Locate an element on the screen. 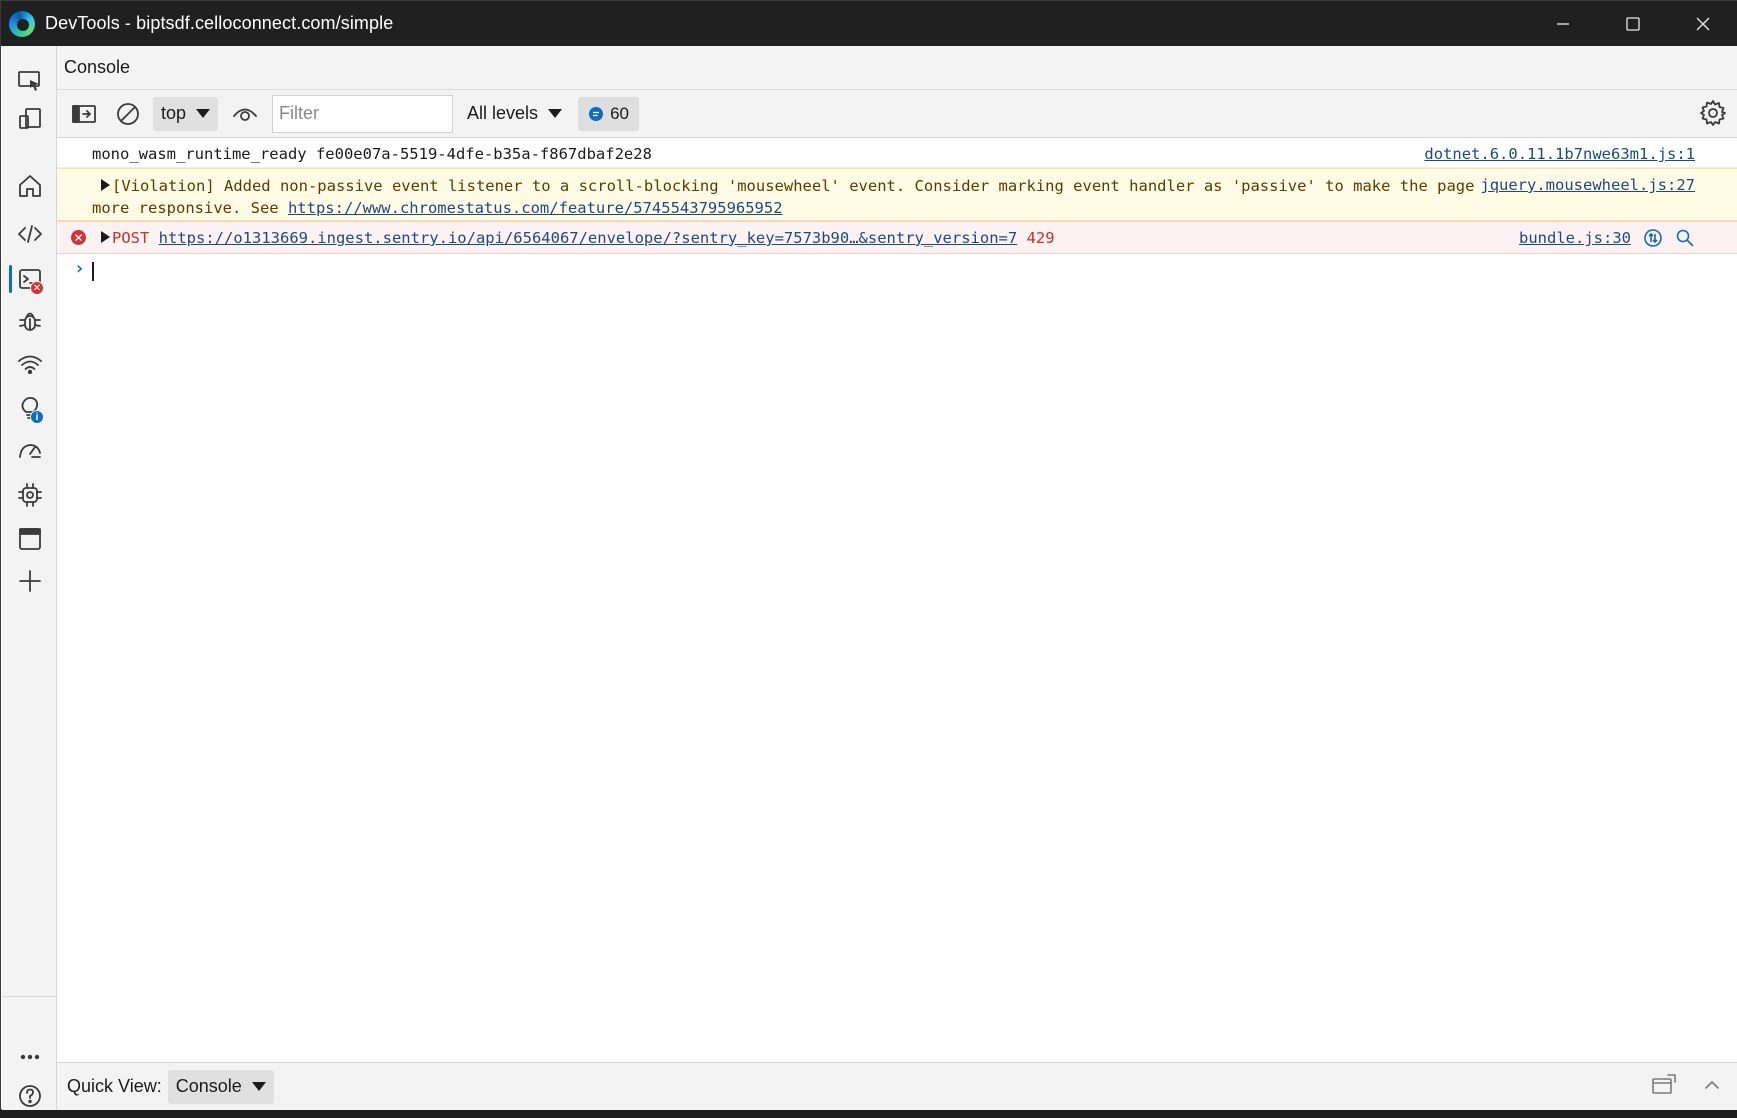 The image size is (1737, 1118). maximize-button is located at coordinates (1633, 23).